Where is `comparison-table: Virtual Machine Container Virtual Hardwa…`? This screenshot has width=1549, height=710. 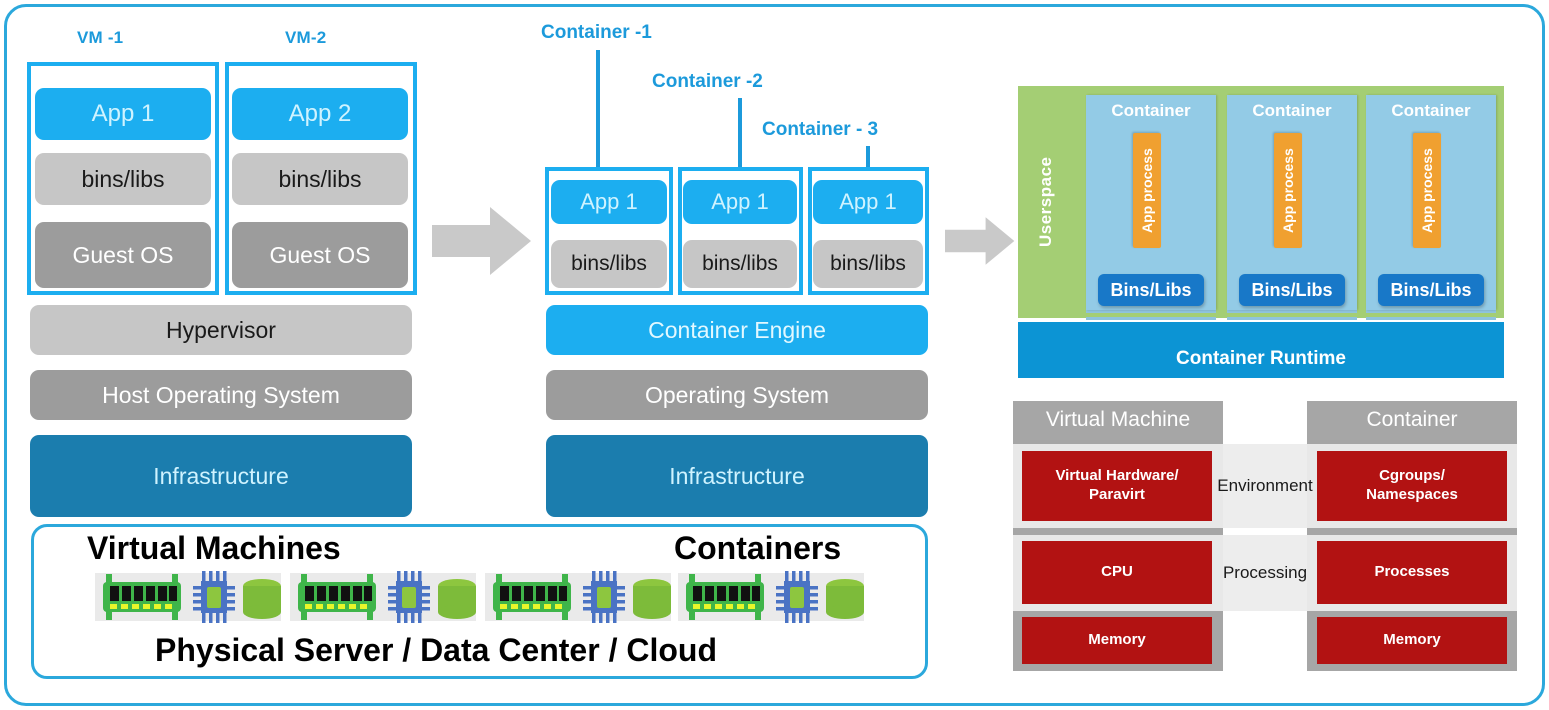 comparison-table: Virtual Machine Container Virtual Hardwa… is located at coordinates (1265, 536).